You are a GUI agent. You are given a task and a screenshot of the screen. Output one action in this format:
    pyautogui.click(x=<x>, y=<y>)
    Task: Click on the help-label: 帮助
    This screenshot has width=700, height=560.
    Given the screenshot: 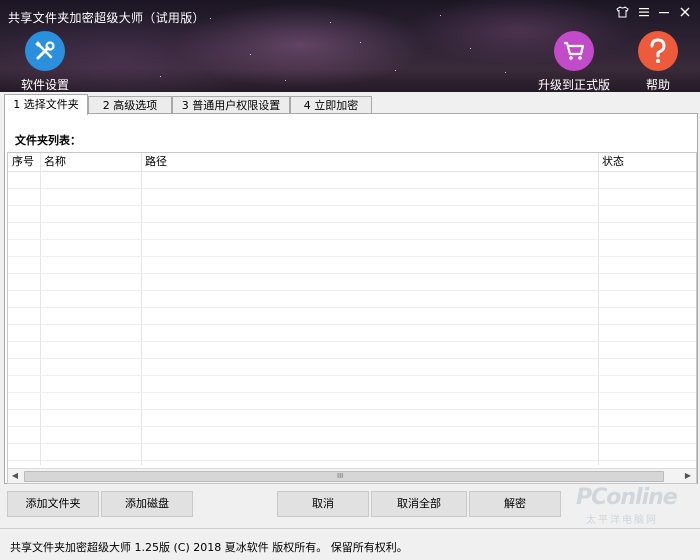 What is the action you would take?
    pyautogui.click(x=657, y=85)
    